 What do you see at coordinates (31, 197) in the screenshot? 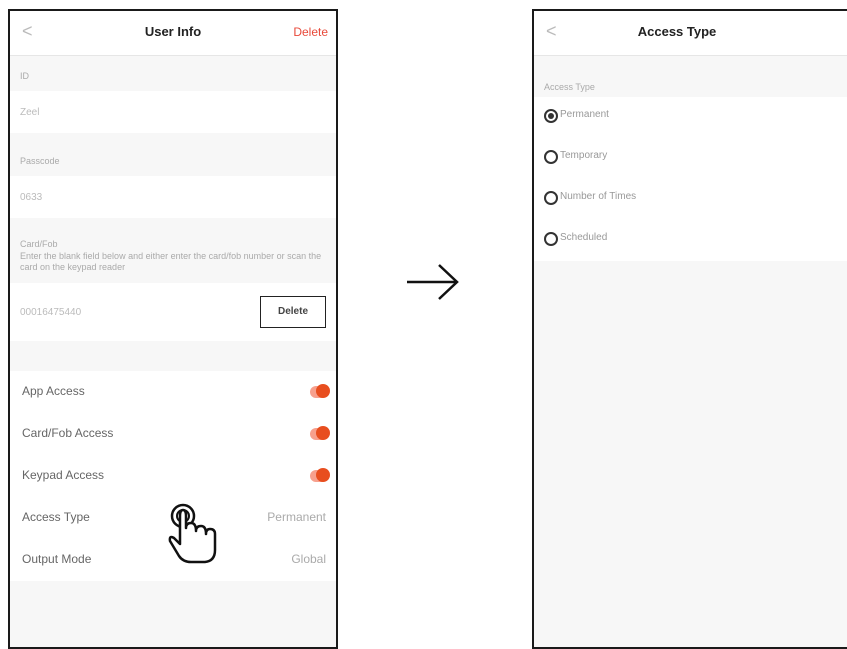
I see `passcode-value: 0633` at bounding box center [31, 197].